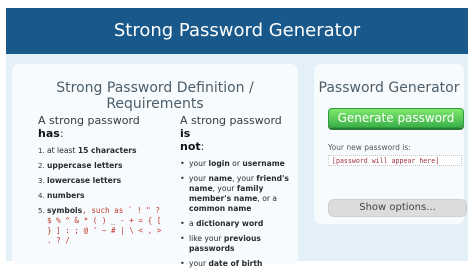 The image size is (474, 274). Describe the element at coordinates (84, 180) in the screenshot. I see `has-item-bold: lowercase letters` at that location.